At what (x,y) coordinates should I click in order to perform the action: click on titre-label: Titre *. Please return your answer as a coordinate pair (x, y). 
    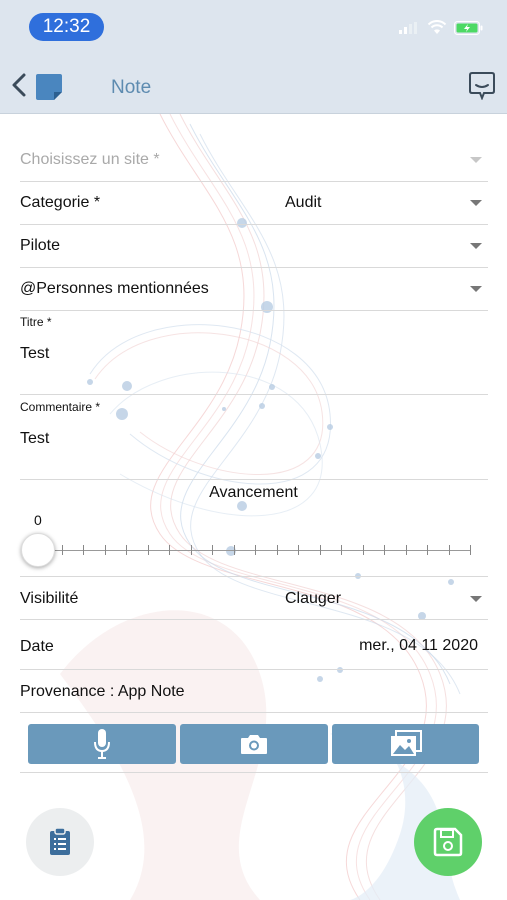
    Looking at the image, I should click on (36, 322).